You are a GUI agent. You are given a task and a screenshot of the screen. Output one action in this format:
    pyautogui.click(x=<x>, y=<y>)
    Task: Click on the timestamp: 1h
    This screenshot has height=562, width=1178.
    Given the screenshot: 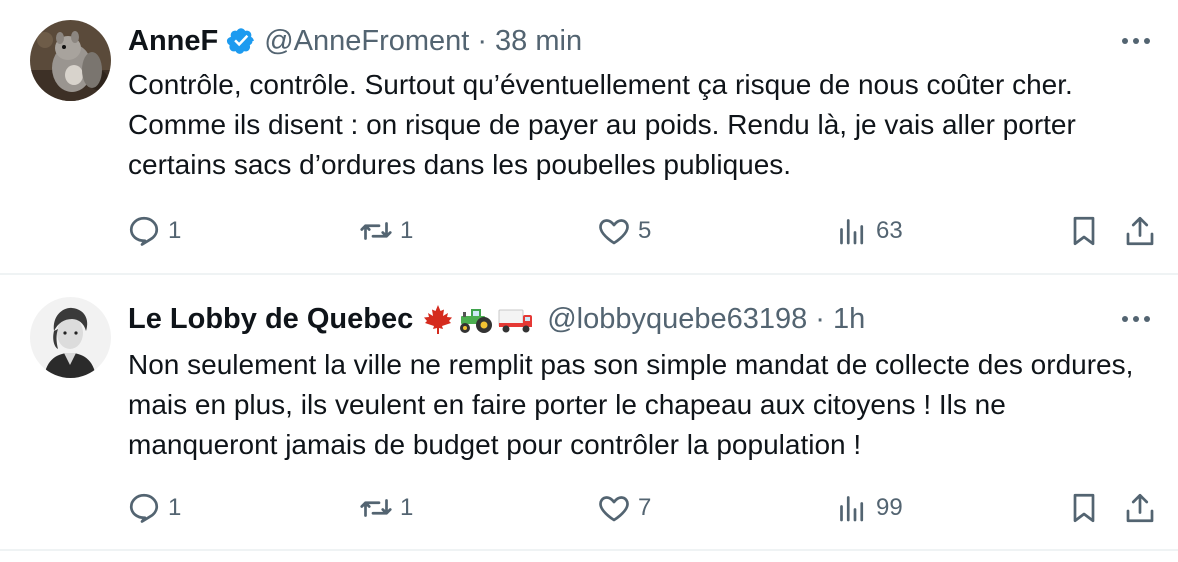 What is the action you would take?
    pyautogui.click(x=849, y=319)
    